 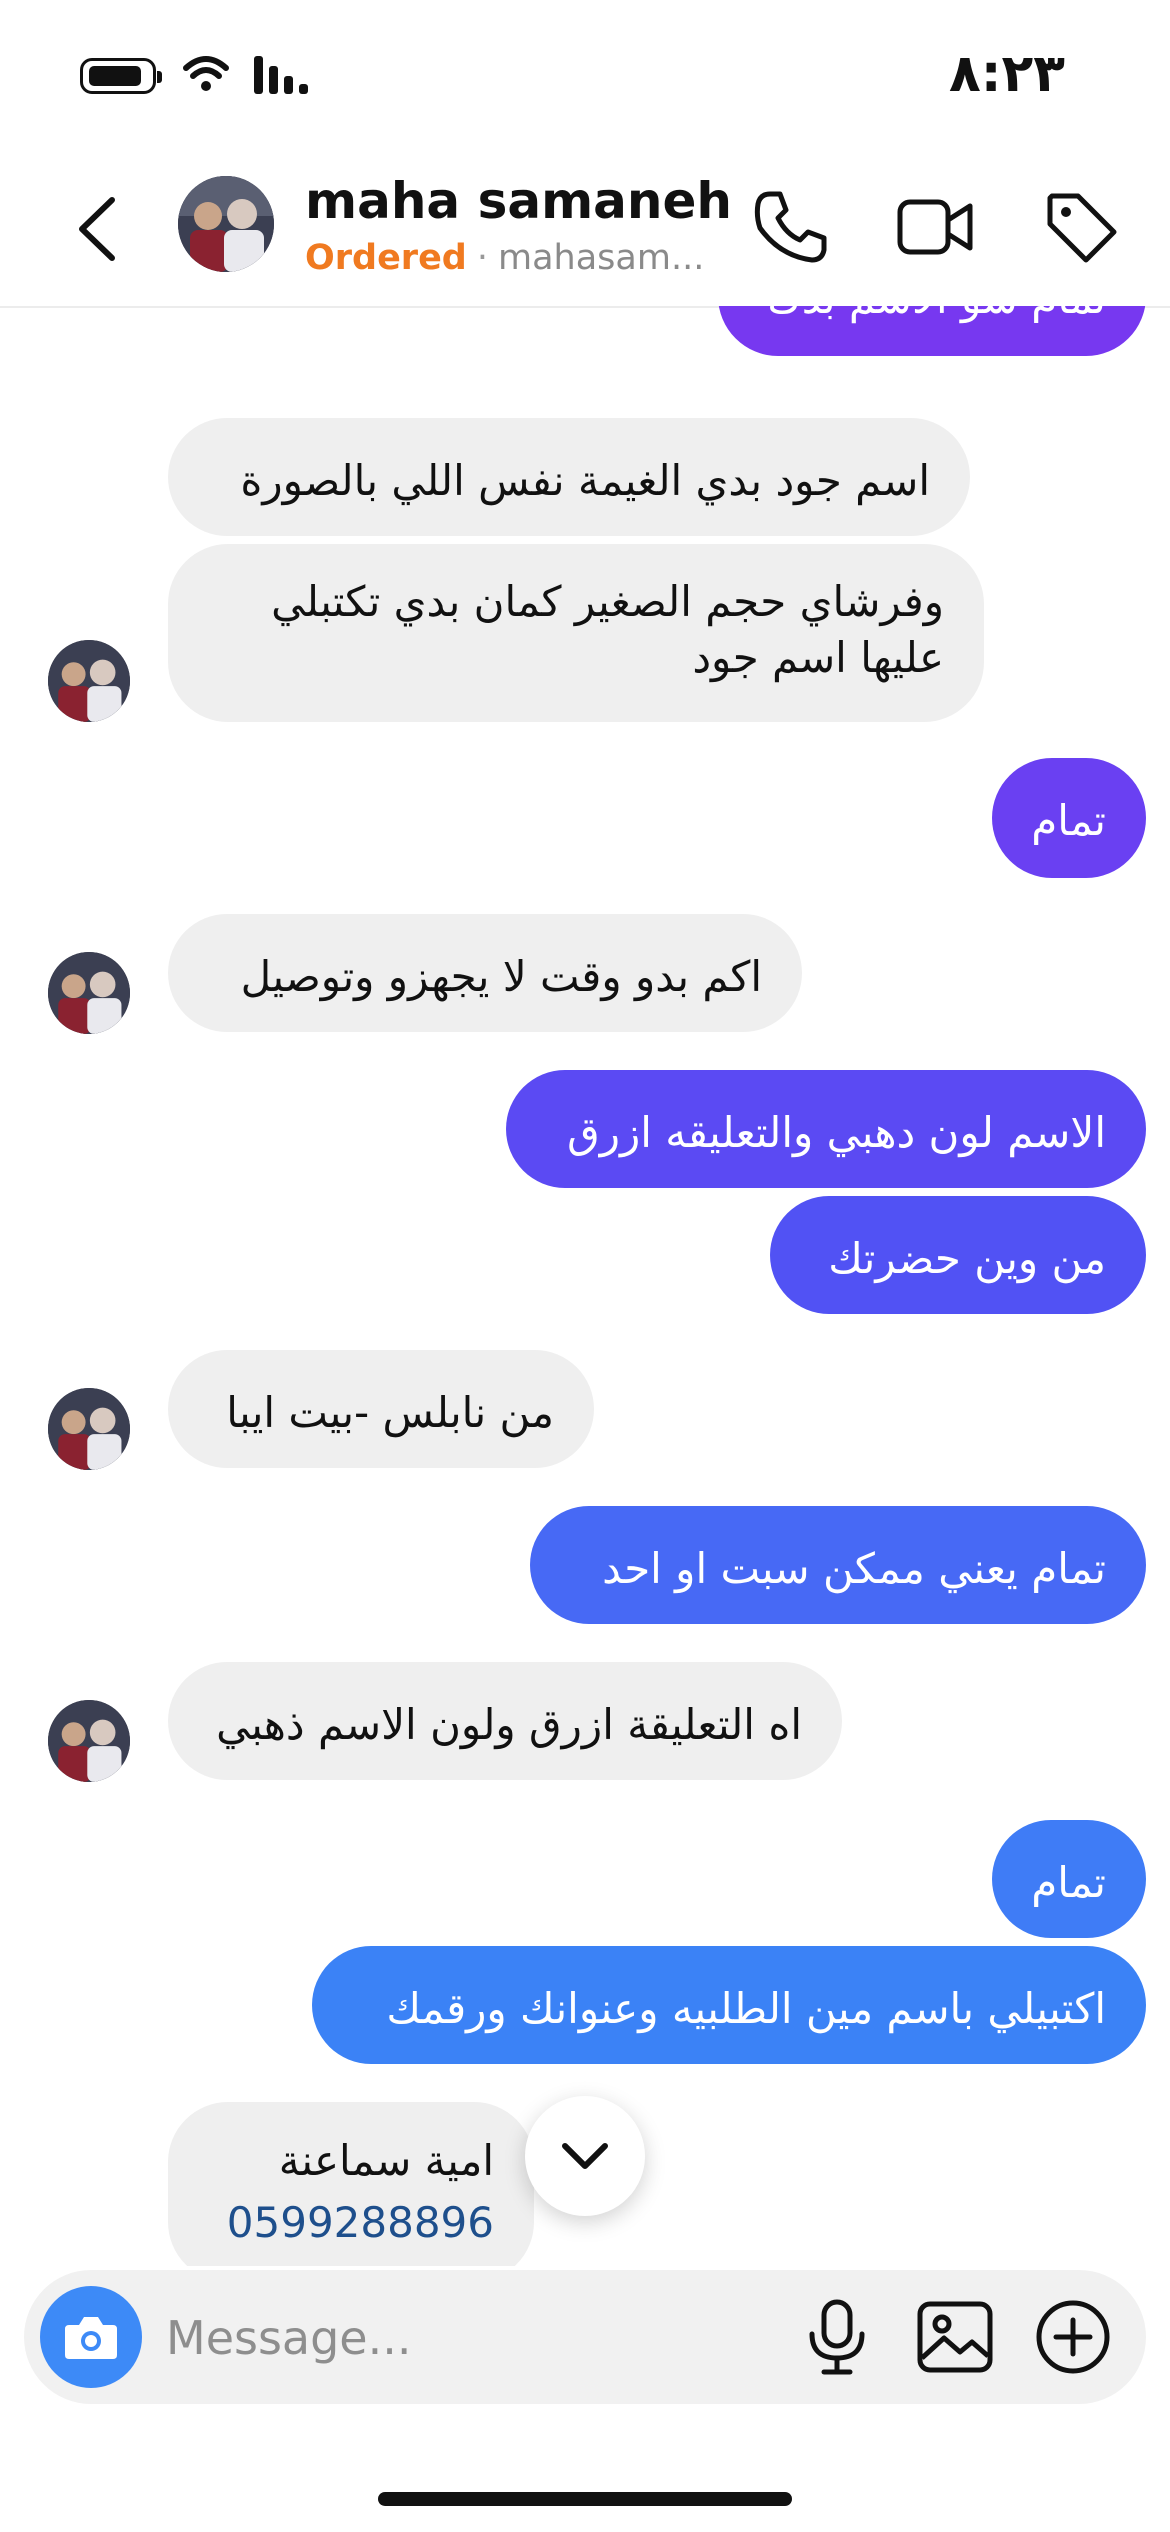 What do you see at coordinates (386, 258) in the screenshot?
I see `order-status: Ordered` at bounding box center [386, 258].